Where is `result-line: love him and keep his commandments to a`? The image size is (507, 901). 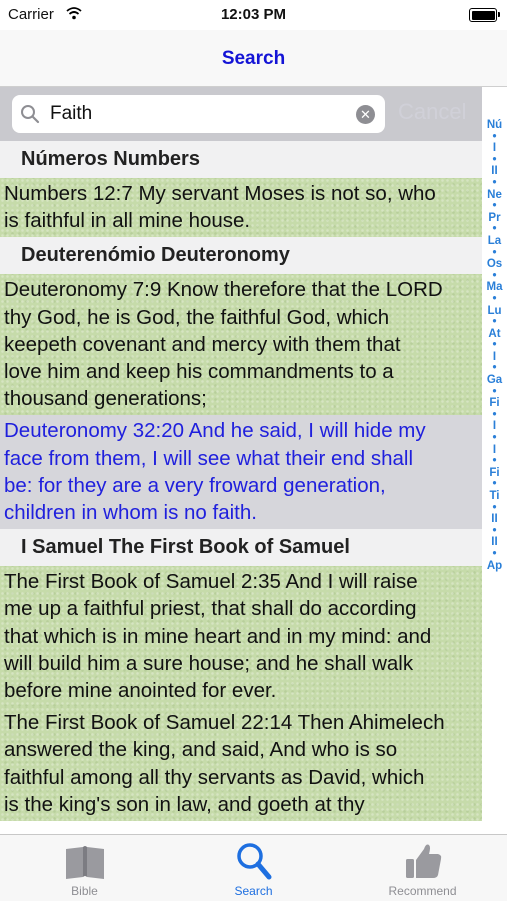 result-line: love him and keep his commandments to a is located at coordinates (199, 372).